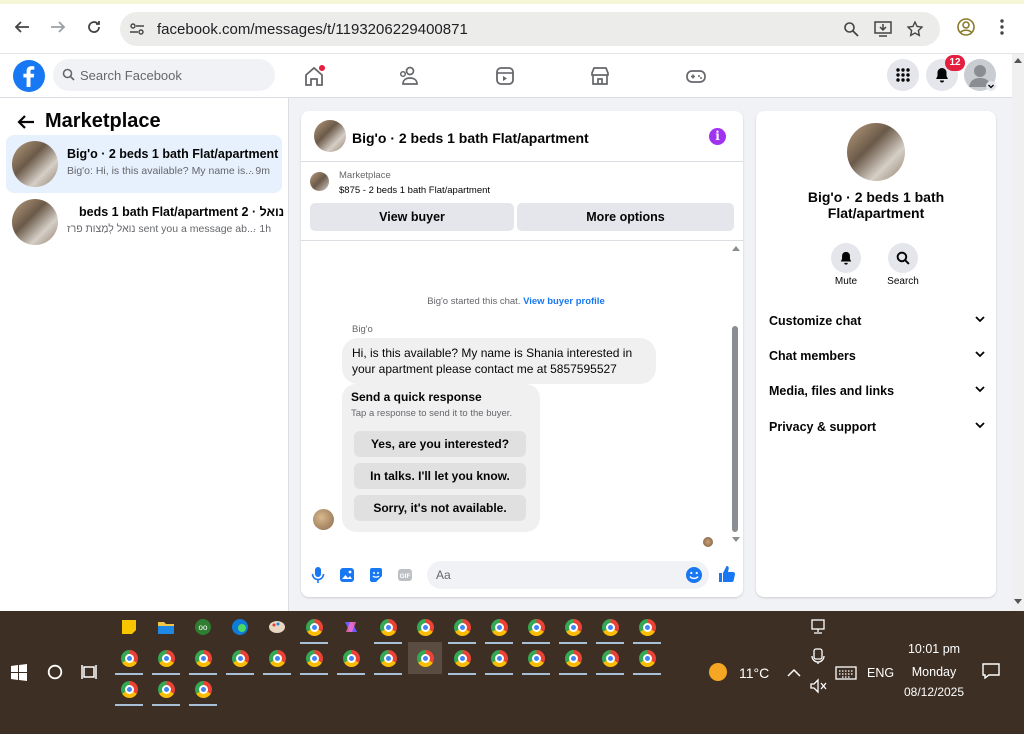 The width and height of the screenshot is (1024, 734). I want to click on emoji-icon, so click(694, 575).